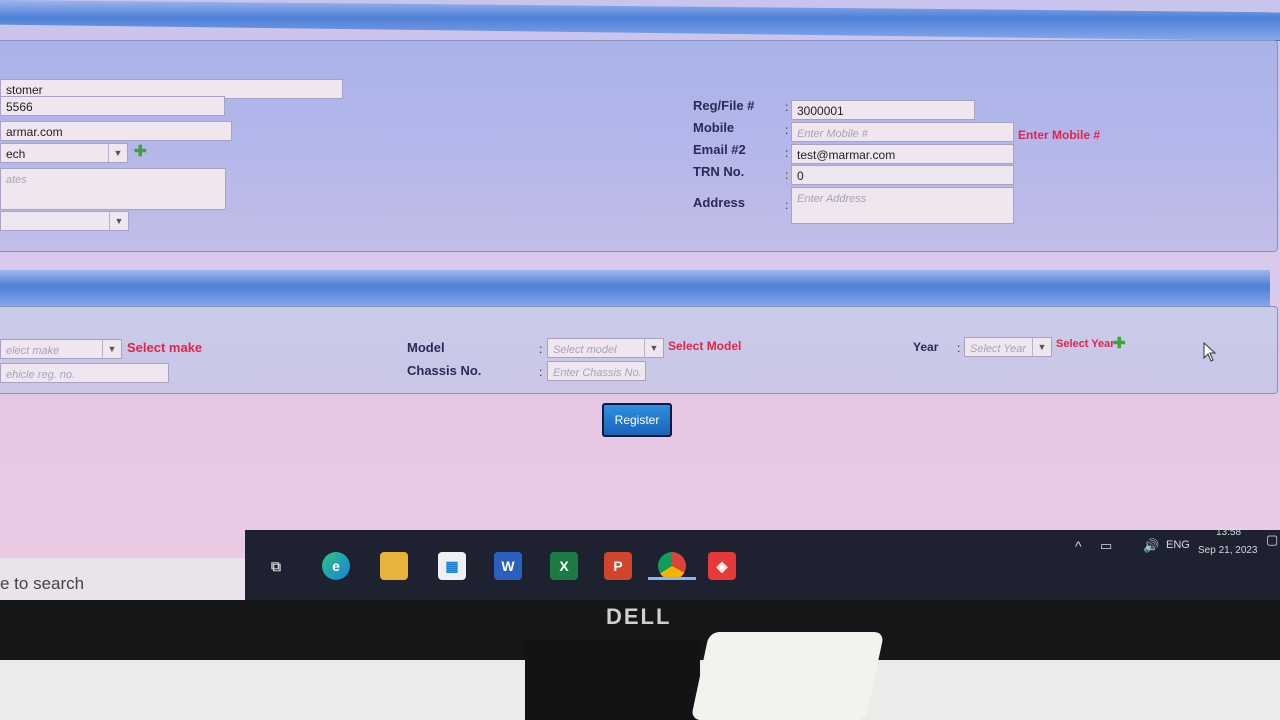  What do you see at coordinates (714, 127) in the screenshot?
I see `mobile-label: Mobile` at bounding box center [714, 127].